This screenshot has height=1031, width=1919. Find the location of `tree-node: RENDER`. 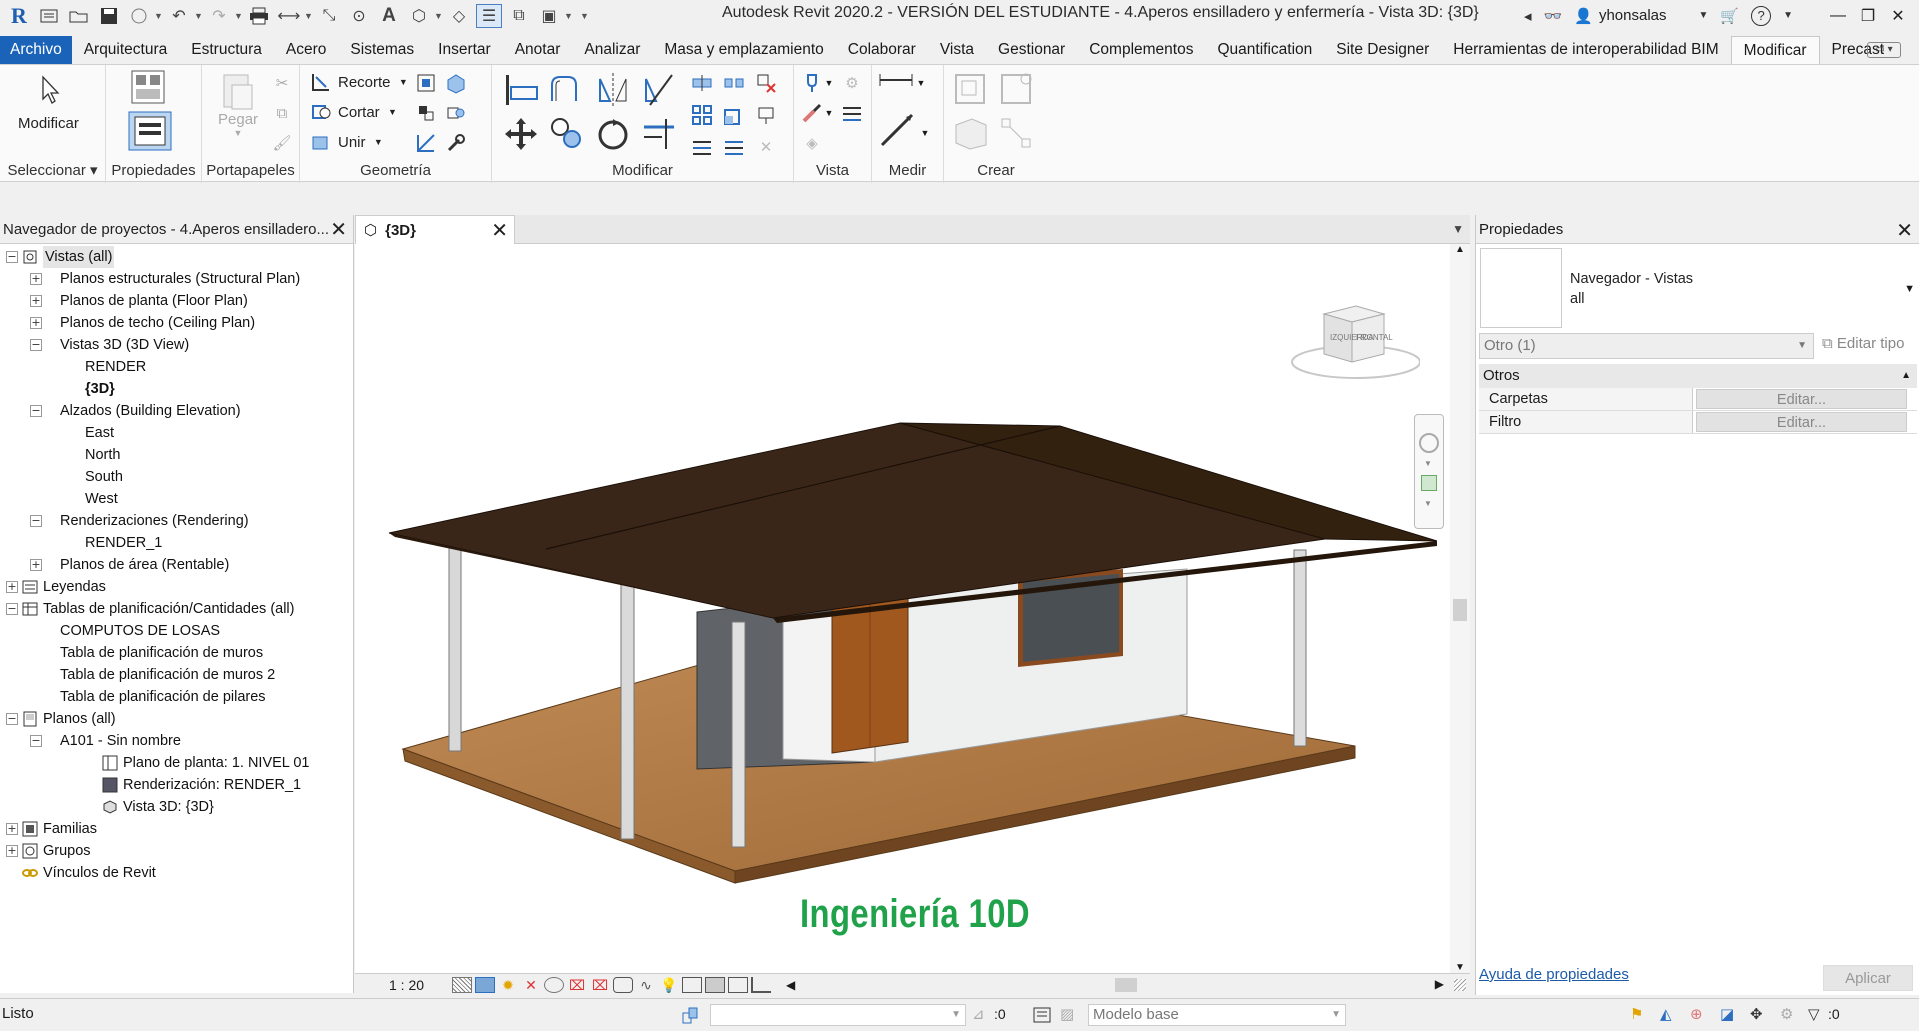

tree-node: RENDER is located at coordinates (176, 367).